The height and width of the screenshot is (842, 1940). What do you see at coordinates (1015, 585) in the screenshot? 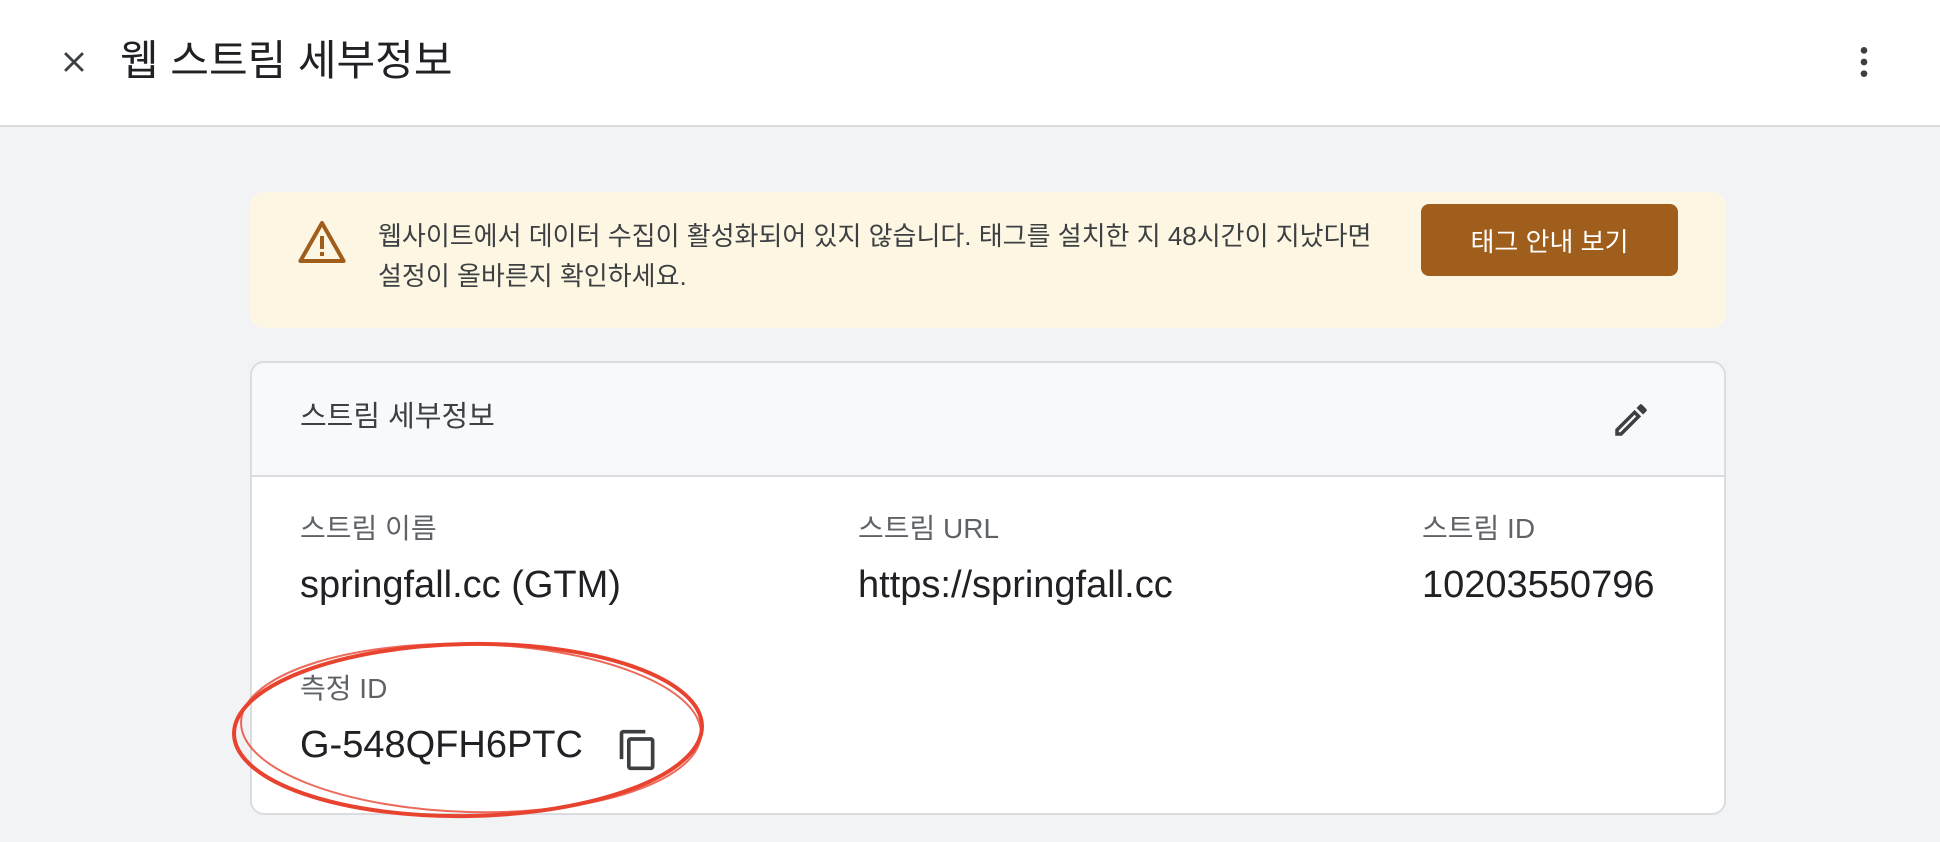
I see `stream-url-value: https://springfall.cc` at bounding box center [1015, 585].